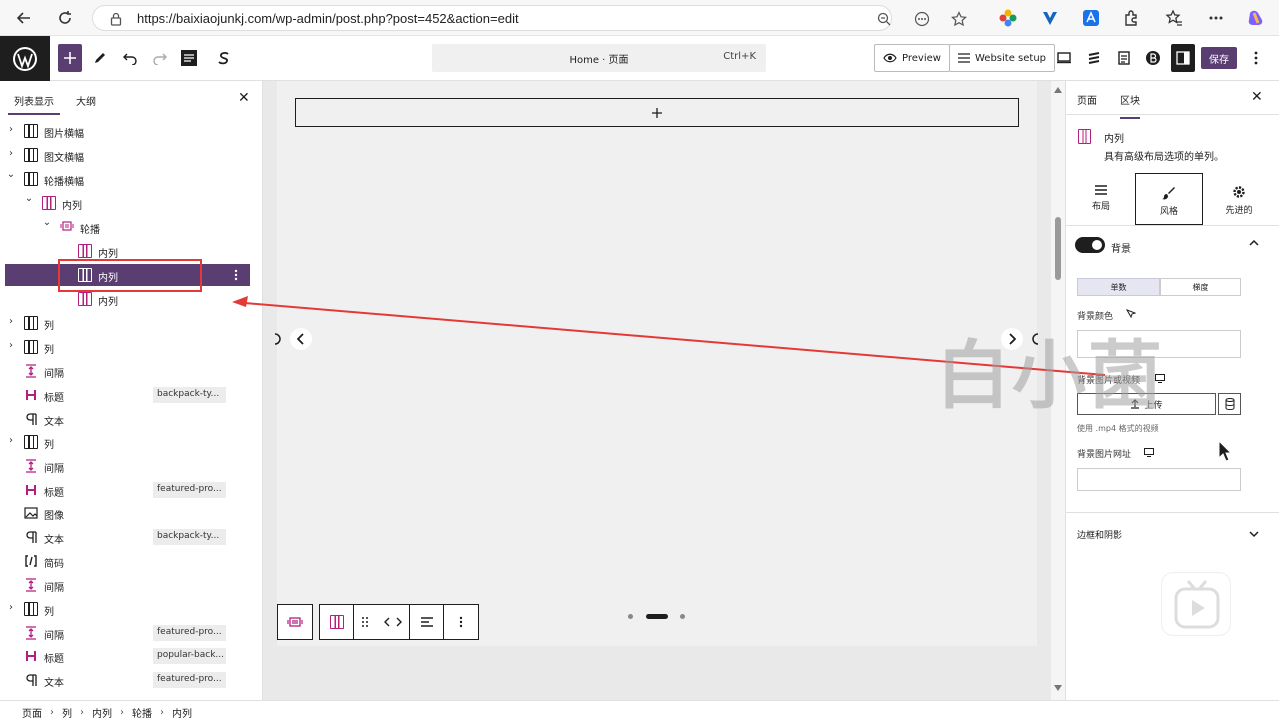 The width and height of the screenshot is (1279, 723). Describe the element at coordinates (1008, 18) in the screenshot. I see `extension-flower-icon` at that location.